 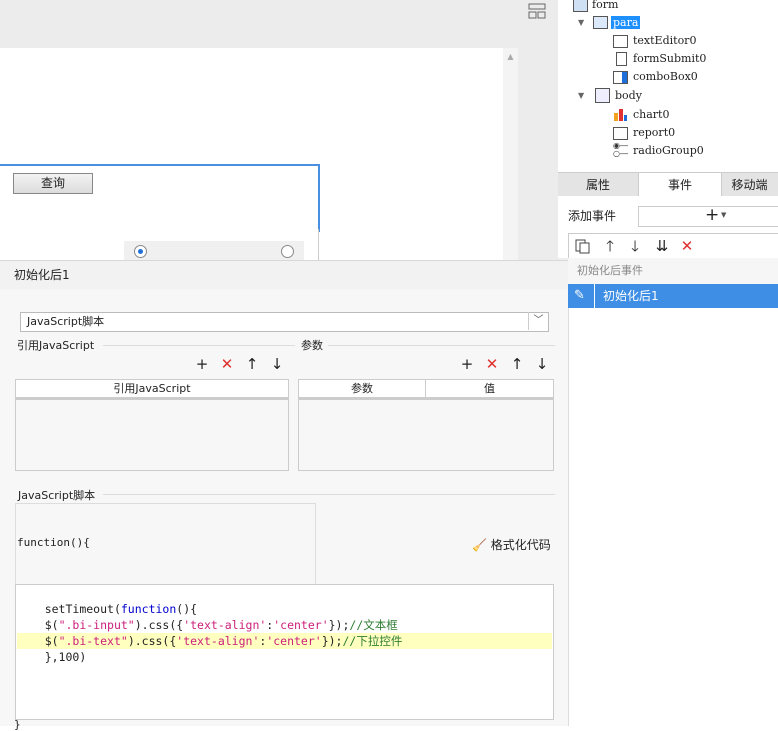 I want to click on code-line-text: },100), so click(x=65, y=657).